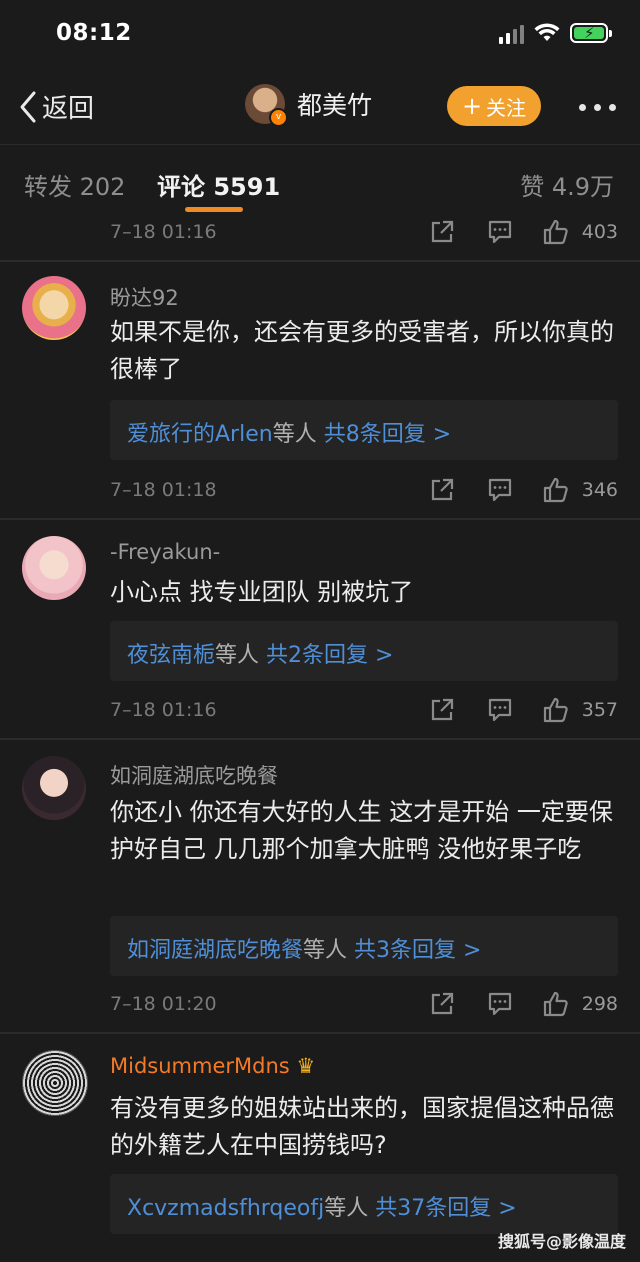 The width and height of the screenshot is (640, 1262). I want to click on nav-bar: 返回 v 都美竹 + 关注, so click(320, 107).